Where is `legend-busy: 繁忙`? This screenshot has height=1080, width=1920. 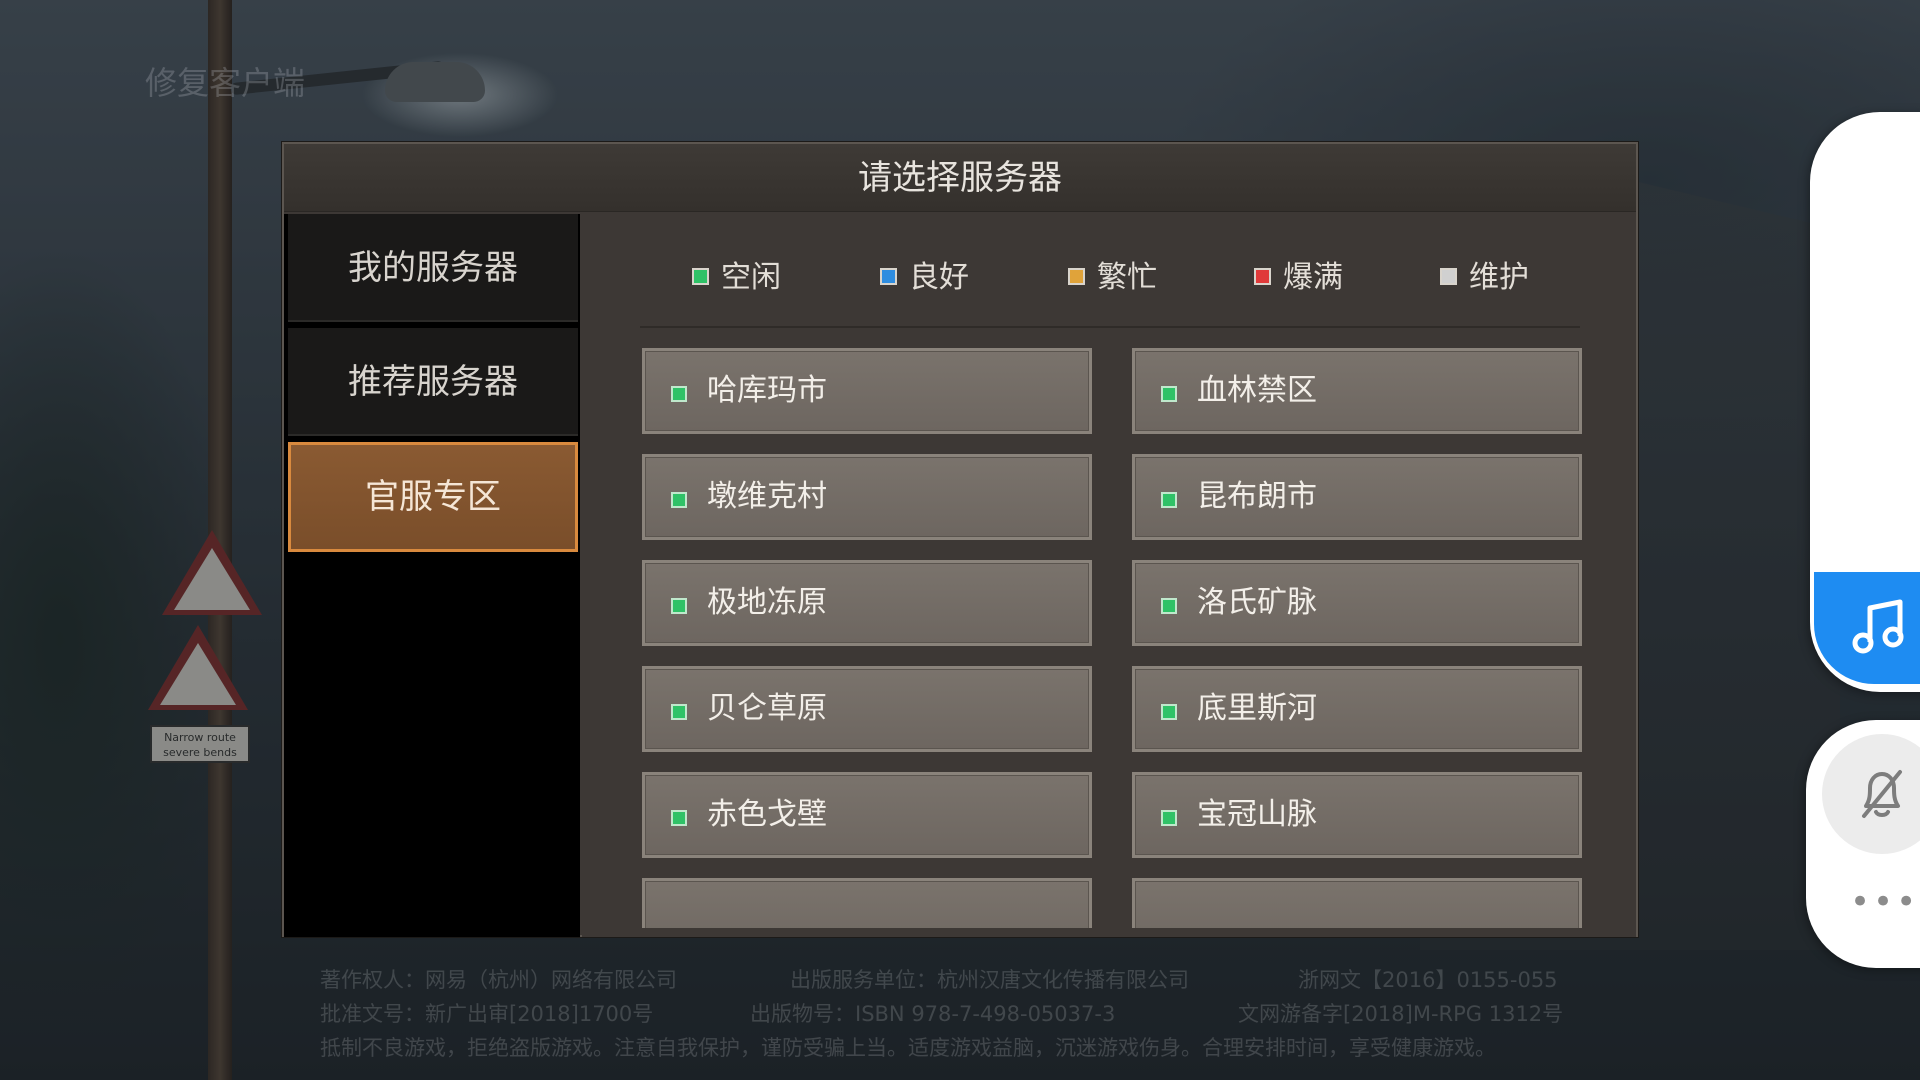 legend-busy: 繁忙 is located at coordinates (1112, 278).